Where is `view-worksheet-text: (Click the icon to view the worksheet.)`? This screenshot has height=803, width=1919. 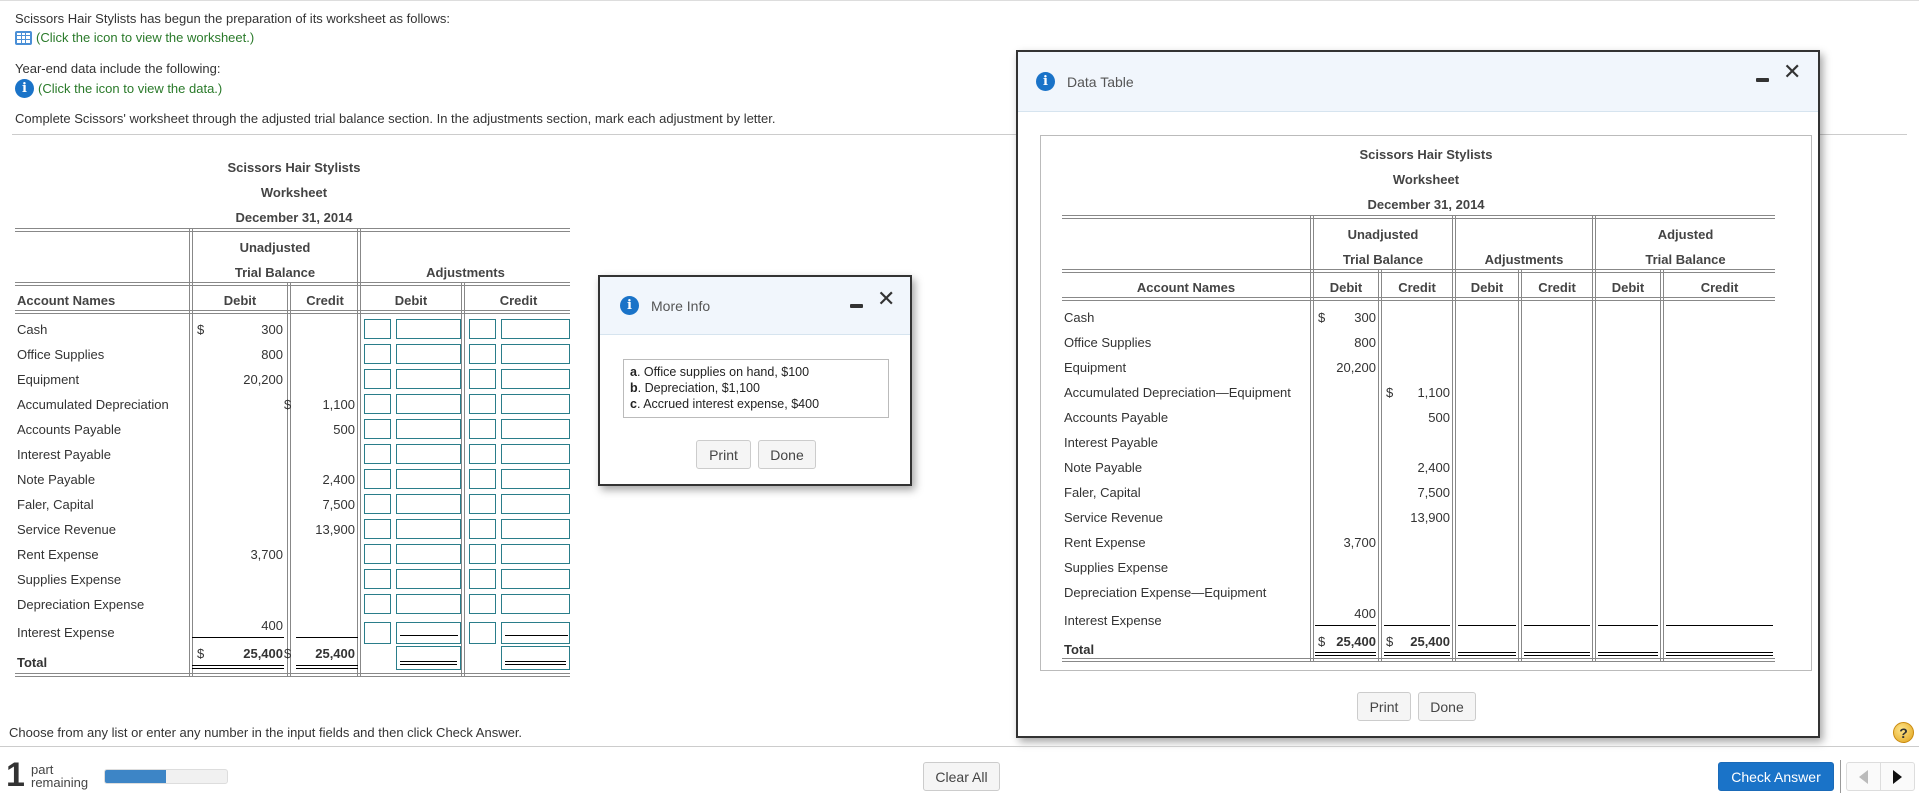 view-worksheet-text: (Click the icon to view the worksheet.) is located at coordinates (145, 37).